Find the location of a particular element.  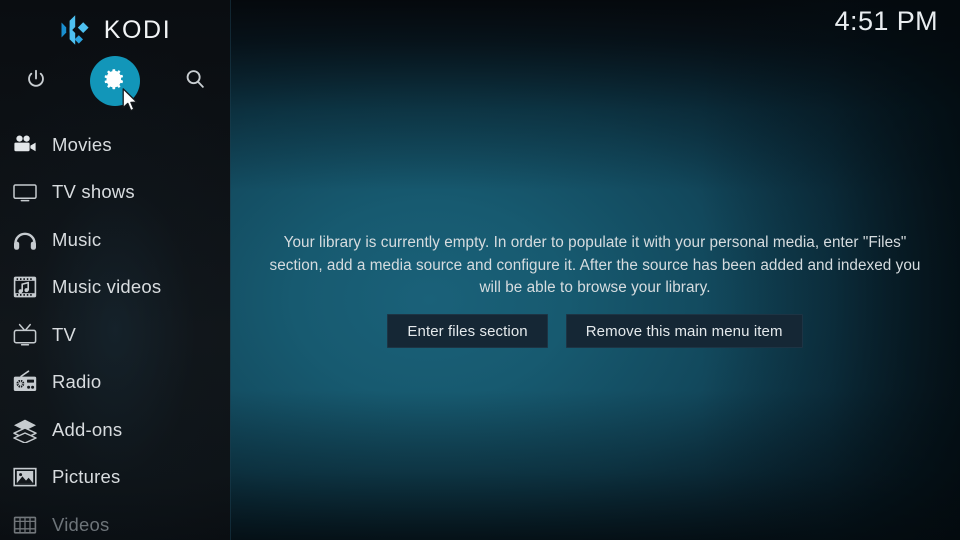

sidebar-item-label: Movies is located at coordinates (82, 144).